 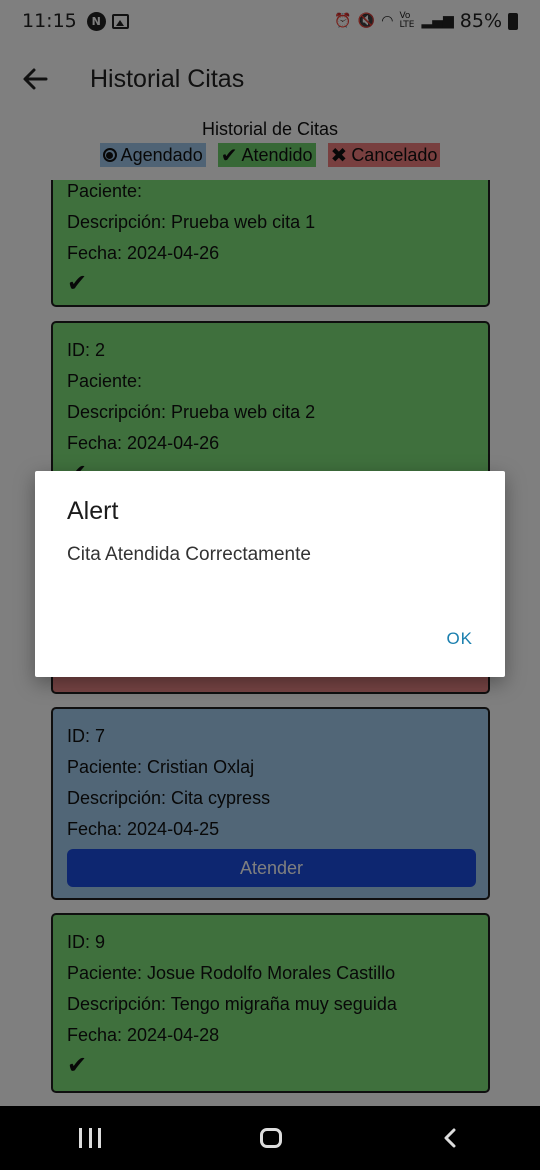 What do you see at coordinates (90, 1138) in the screenshot?
I see `recents-icon` at bounding box center [90, 1138].